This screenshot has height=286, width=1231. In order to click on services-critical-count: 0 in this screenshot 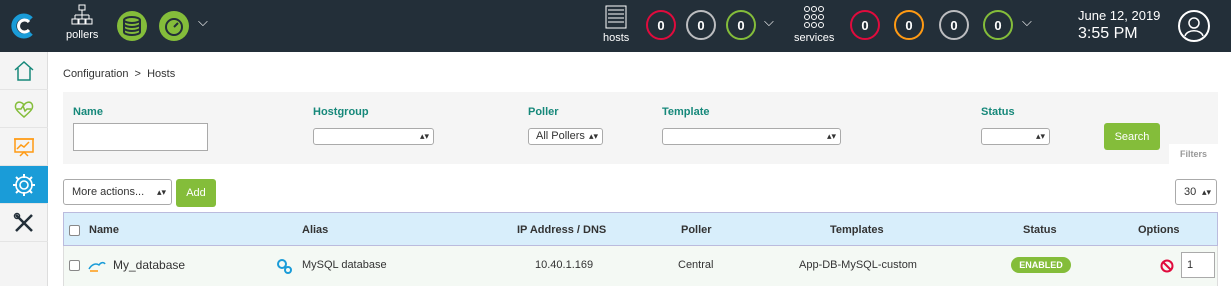, I will do `click(865, 25)`.